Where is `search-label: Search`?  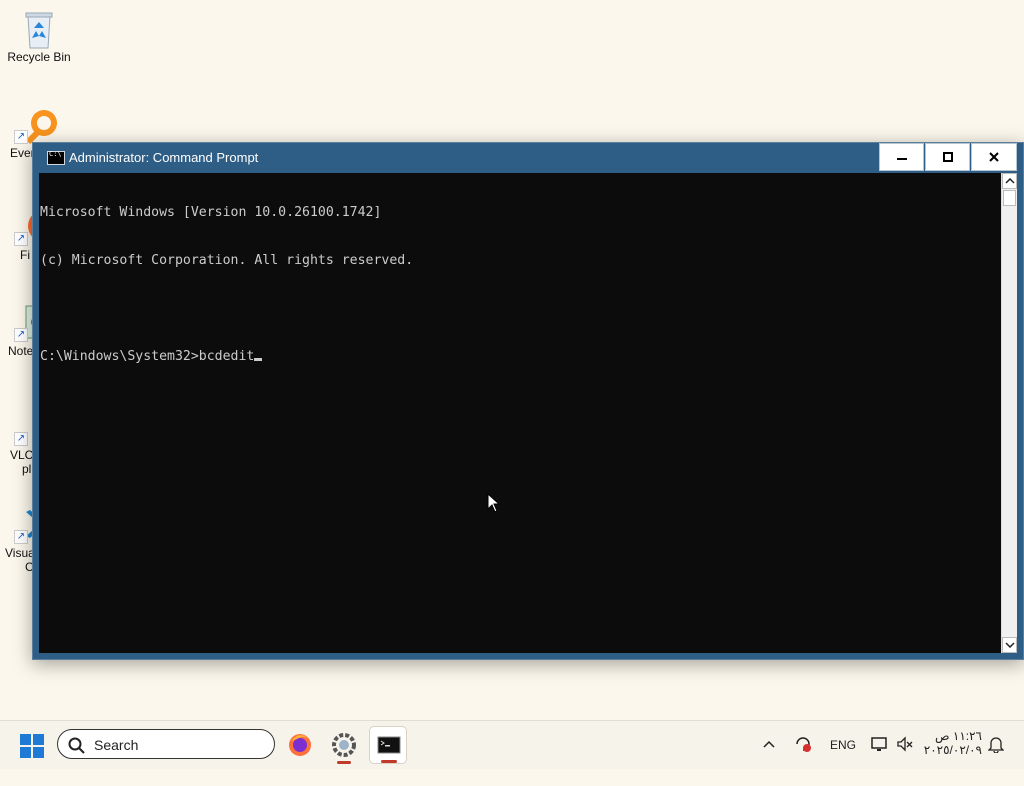 search-label: Search is located at coordinates (116, 745).